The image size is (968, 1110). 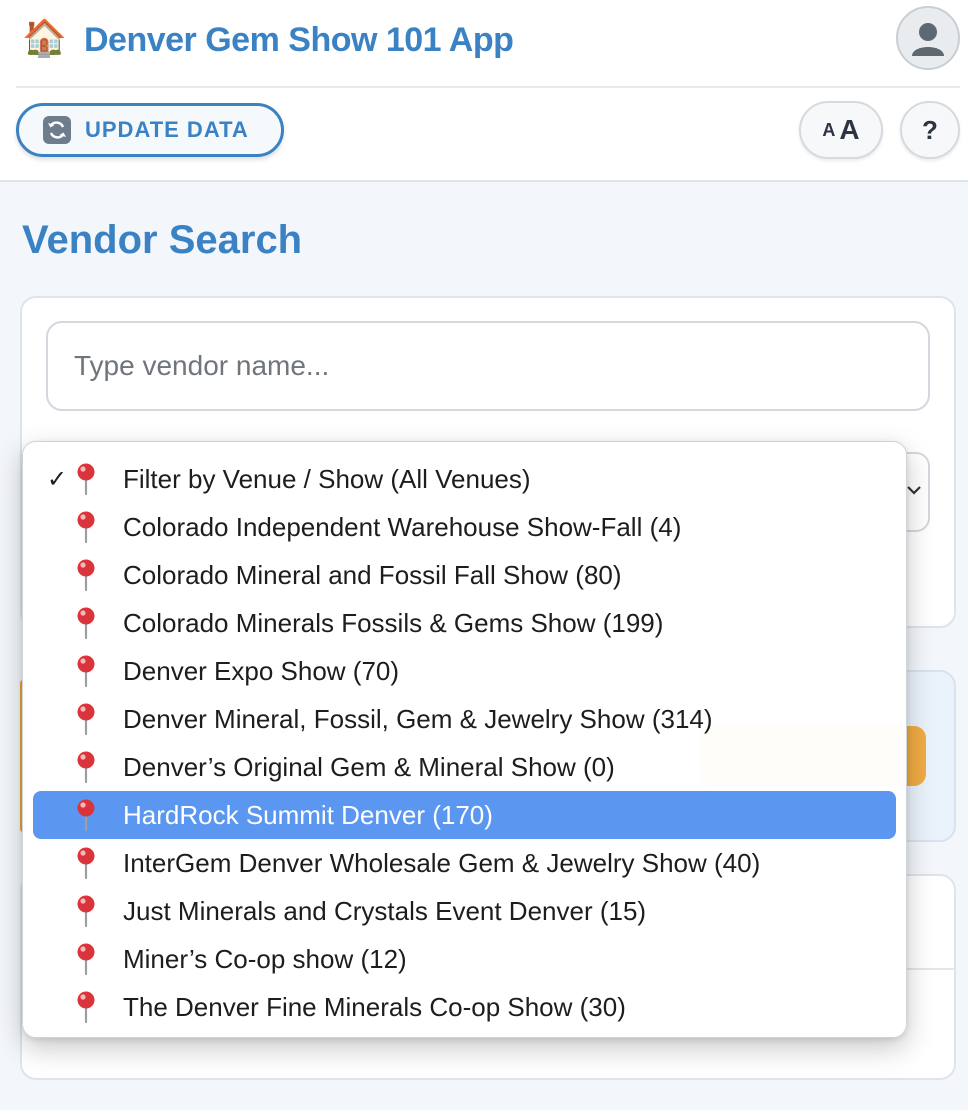 I want to click on user-avatar-button, so click(x=928, y=38).